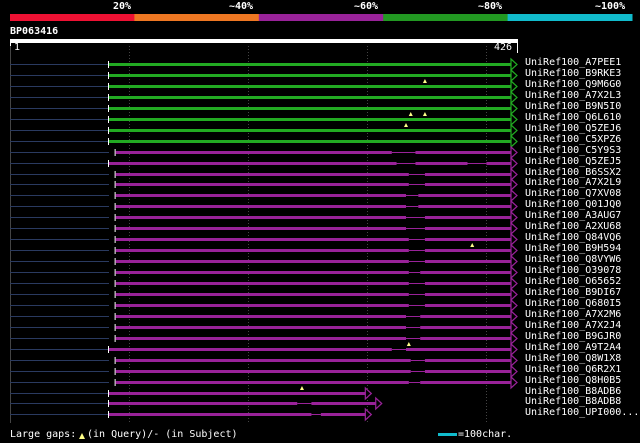  Describe the element at coordinates (573, 293) in the screenshot. I see `hit-label: UniRef100_B9DI67` at that location.